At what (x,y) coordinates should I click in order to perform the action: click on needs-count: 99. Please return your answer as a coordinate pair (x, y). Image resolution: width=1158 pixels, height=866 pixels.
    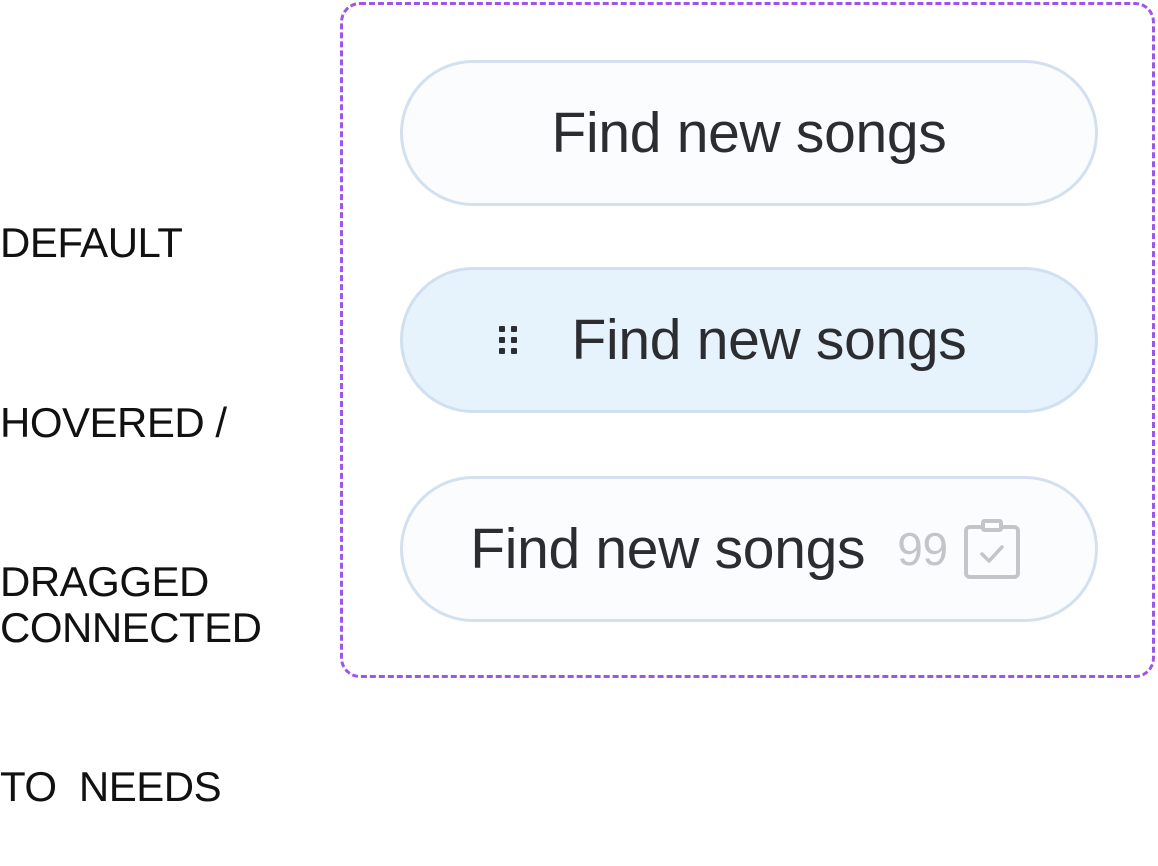
    Looking at the image, I should click on (922, 549).